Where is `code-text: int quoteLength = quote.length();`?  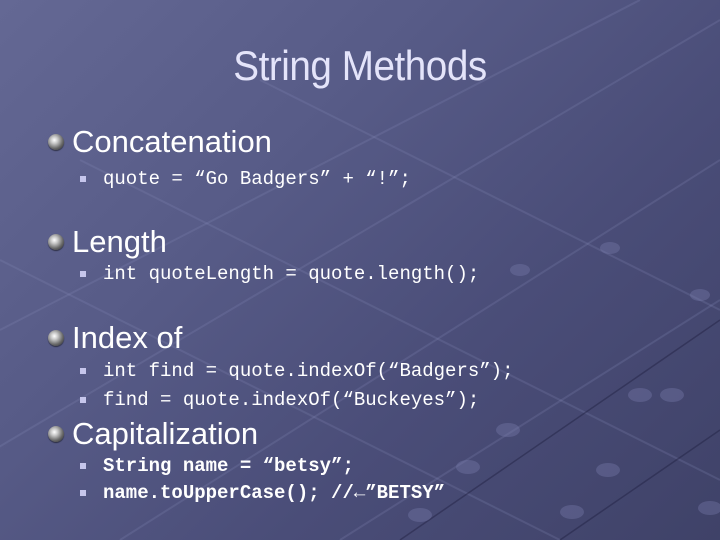
code-text: int quoteLength = quote.length(); is located at coordinates (291, 274).